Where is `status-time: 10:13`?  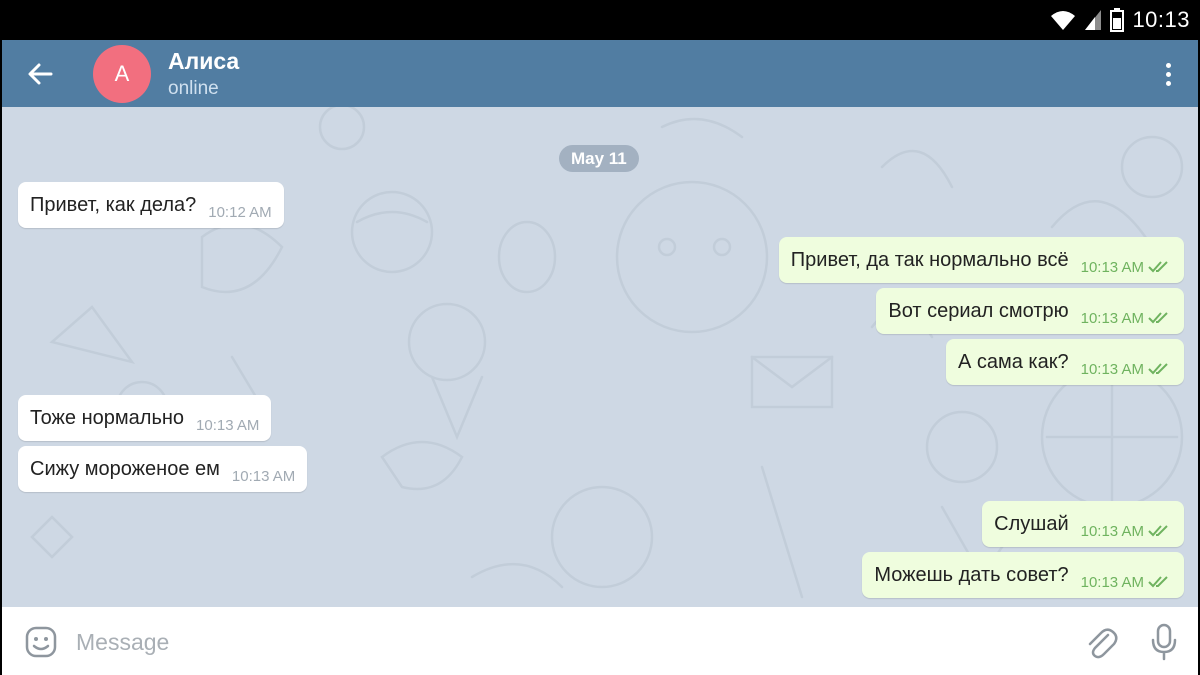
status-time: 10:13 is located at coordinates (1161, 19).